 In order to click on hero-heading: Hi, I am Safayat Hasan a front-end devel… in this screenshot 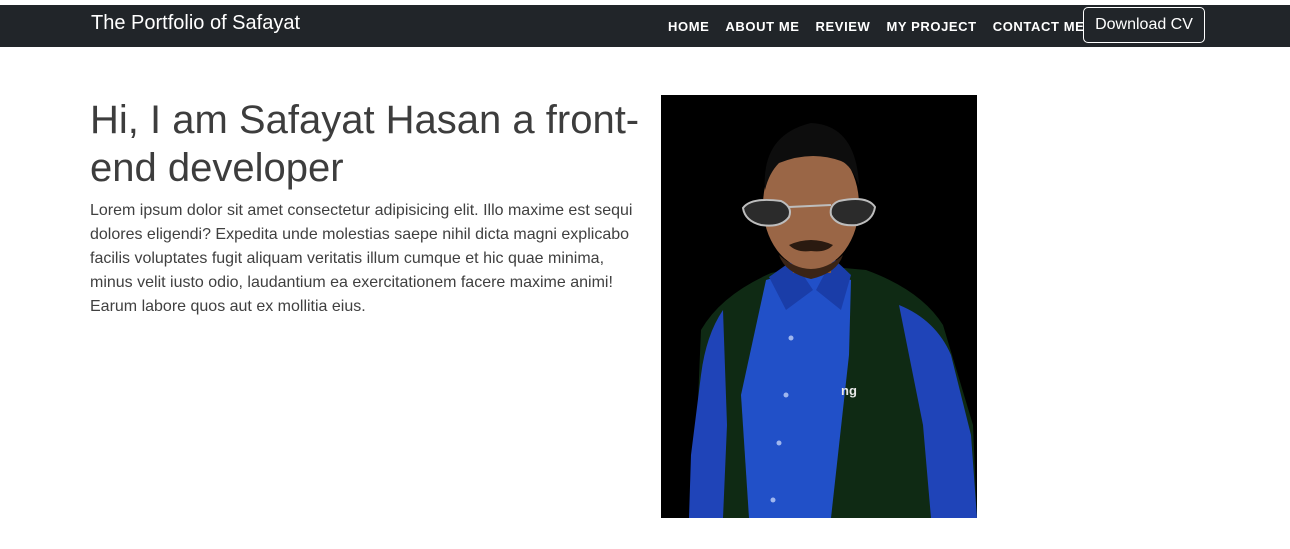, I will do `click(365, 144)`.